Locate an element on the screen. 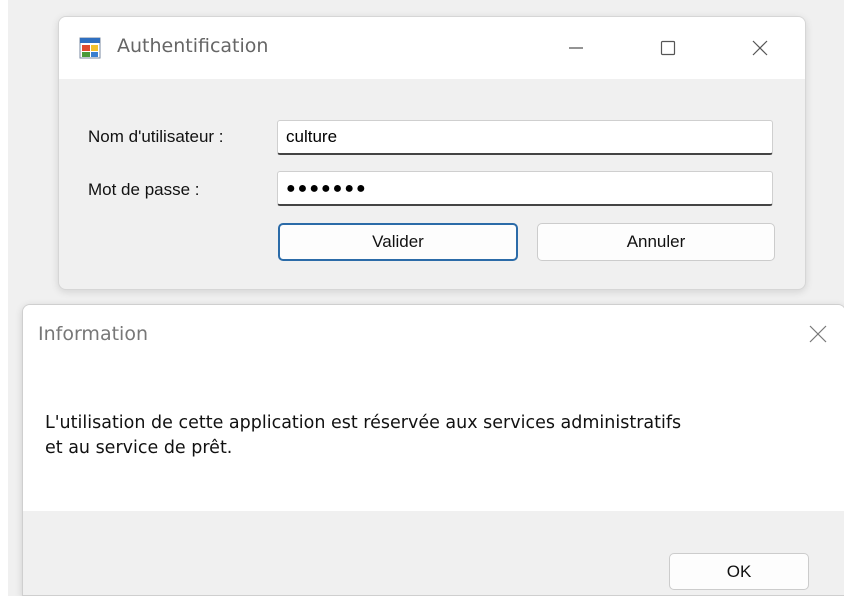 The image size is (844, 596). password-mask: ●●●●●●● is located at coordinates (327, 188).